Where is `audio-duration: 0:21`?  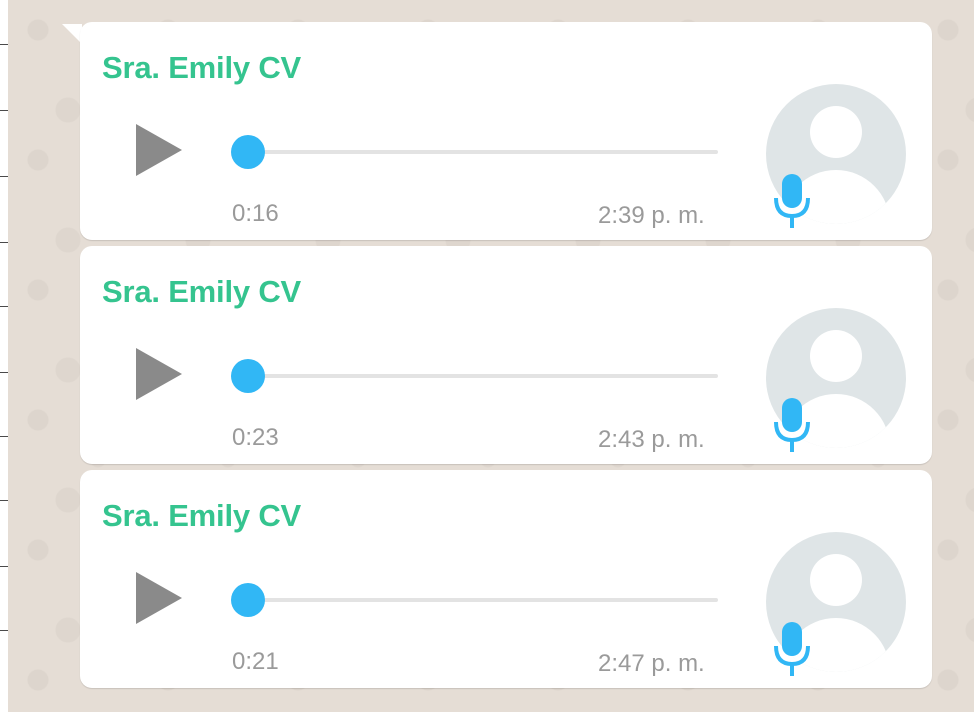 audio-duration: 0:21 is located at coordinates (255, 661).